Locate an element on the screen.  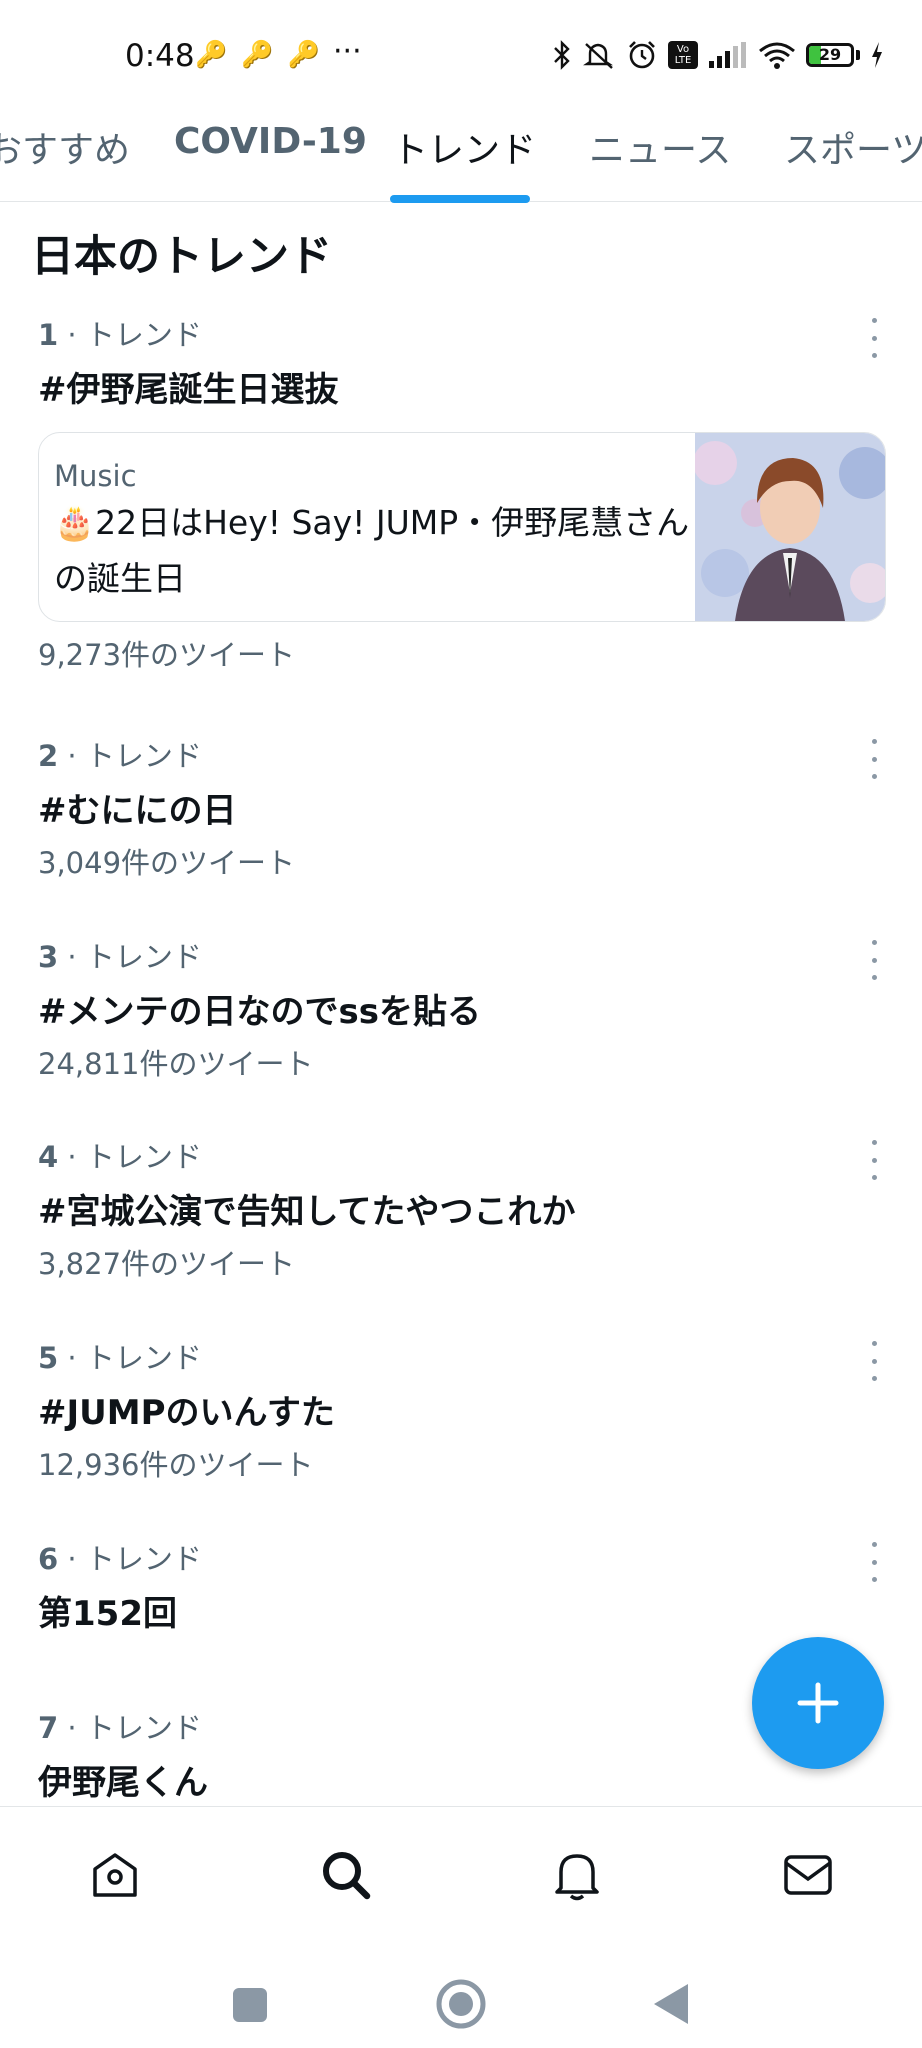
trend-rank: 3 is located at coordinates (48, 957).